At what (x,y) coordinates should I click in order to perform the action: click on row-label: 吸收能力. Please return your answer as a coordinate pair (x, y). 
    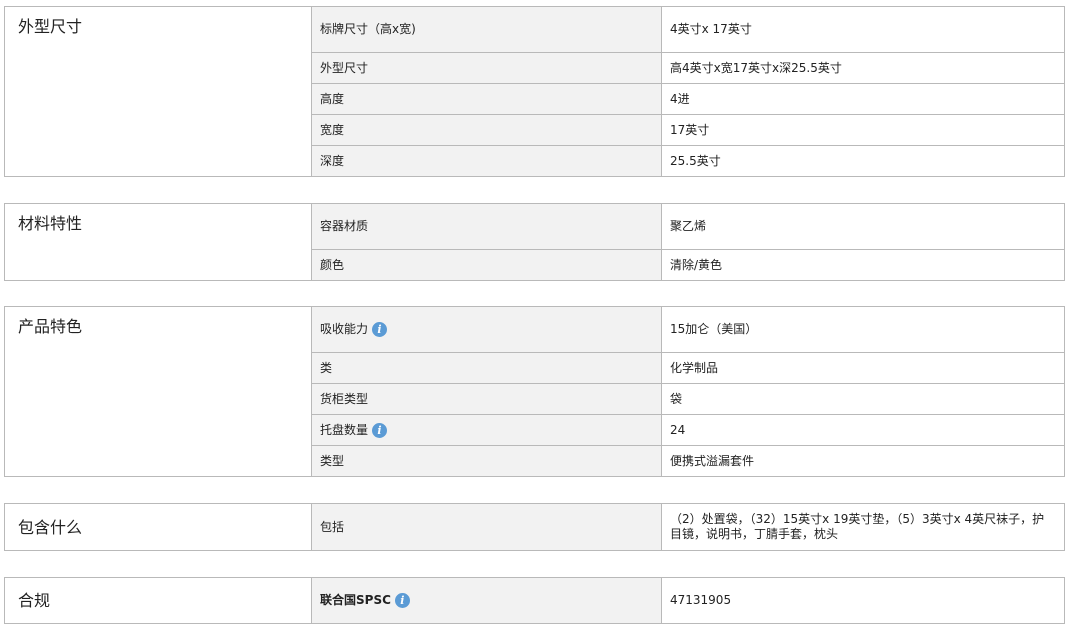
    Looking at the image, I should click on (344, 329).